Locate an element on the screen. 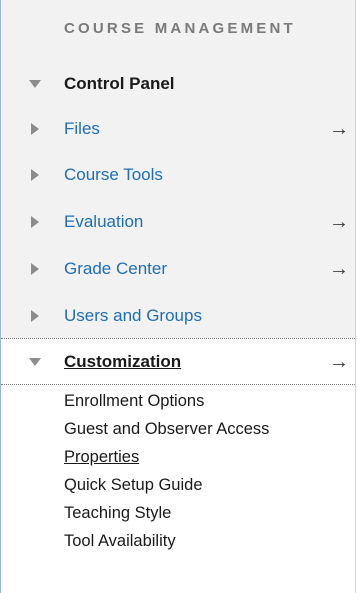 This screenshot has height=593, width=358. divider is located at coordinates (178, 384).